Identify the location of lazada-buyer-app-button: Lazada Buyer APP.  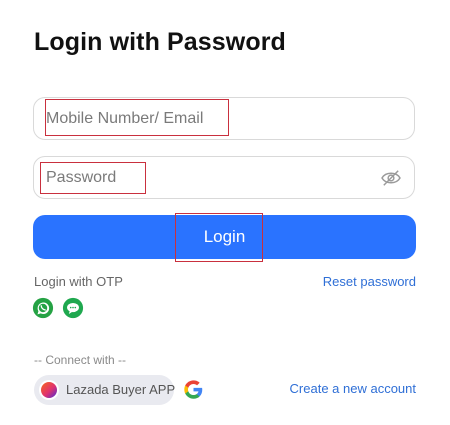
(105, 390).